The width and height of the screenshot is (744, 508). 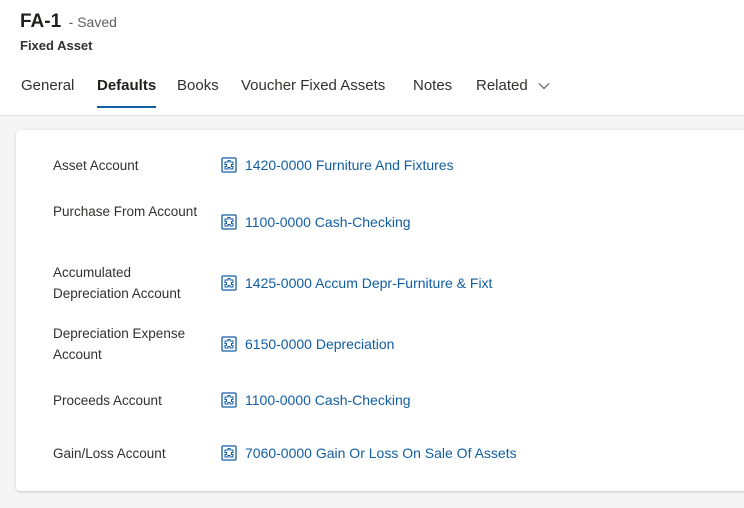 I want to click on proceeds-account-value: 1100-0000 Cash-Checking, so click(x=328, y=400).